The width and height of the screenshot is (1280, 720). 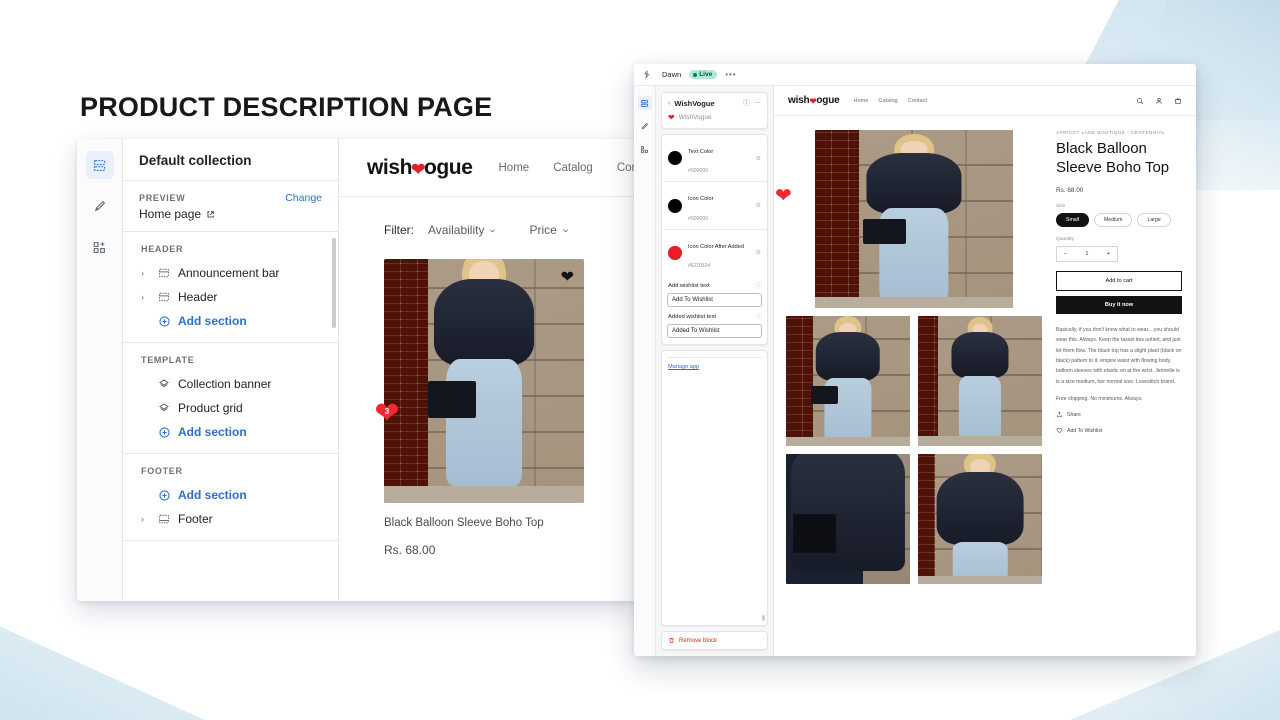 What do you see at coordinates (464, 523) in the screenshot?
I see `product-card-title: Black Balloon Sleeve Boho Top` at bounding box center [464, 523].